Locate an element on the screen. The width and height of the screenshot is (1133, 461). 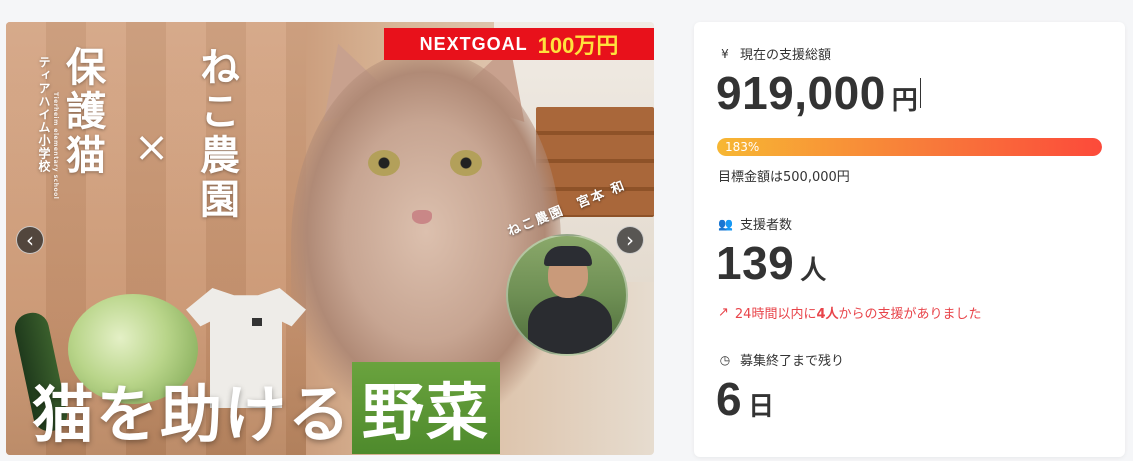
supporters-value: 139 is located at coordinates (755, 263).